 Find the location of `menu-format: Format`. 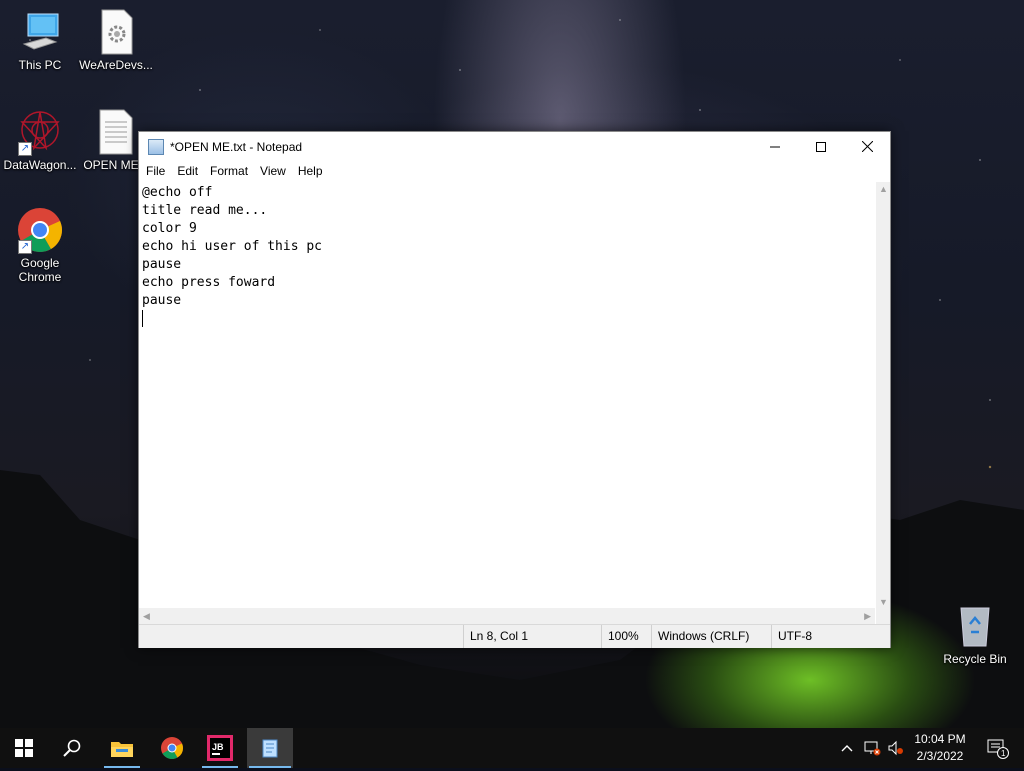

menu-format: Format is located at coordinates (229, 171).